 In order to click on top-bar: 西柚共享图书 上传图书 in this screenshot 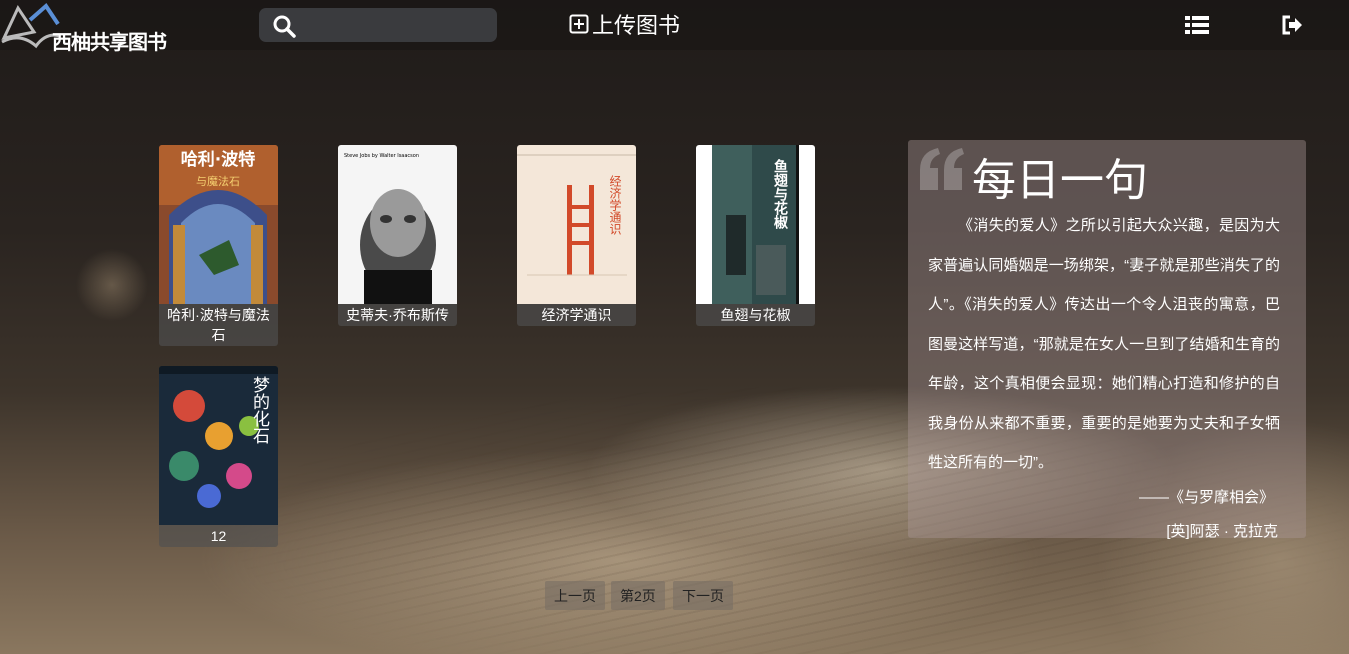, I will do `click(674, 27)`.